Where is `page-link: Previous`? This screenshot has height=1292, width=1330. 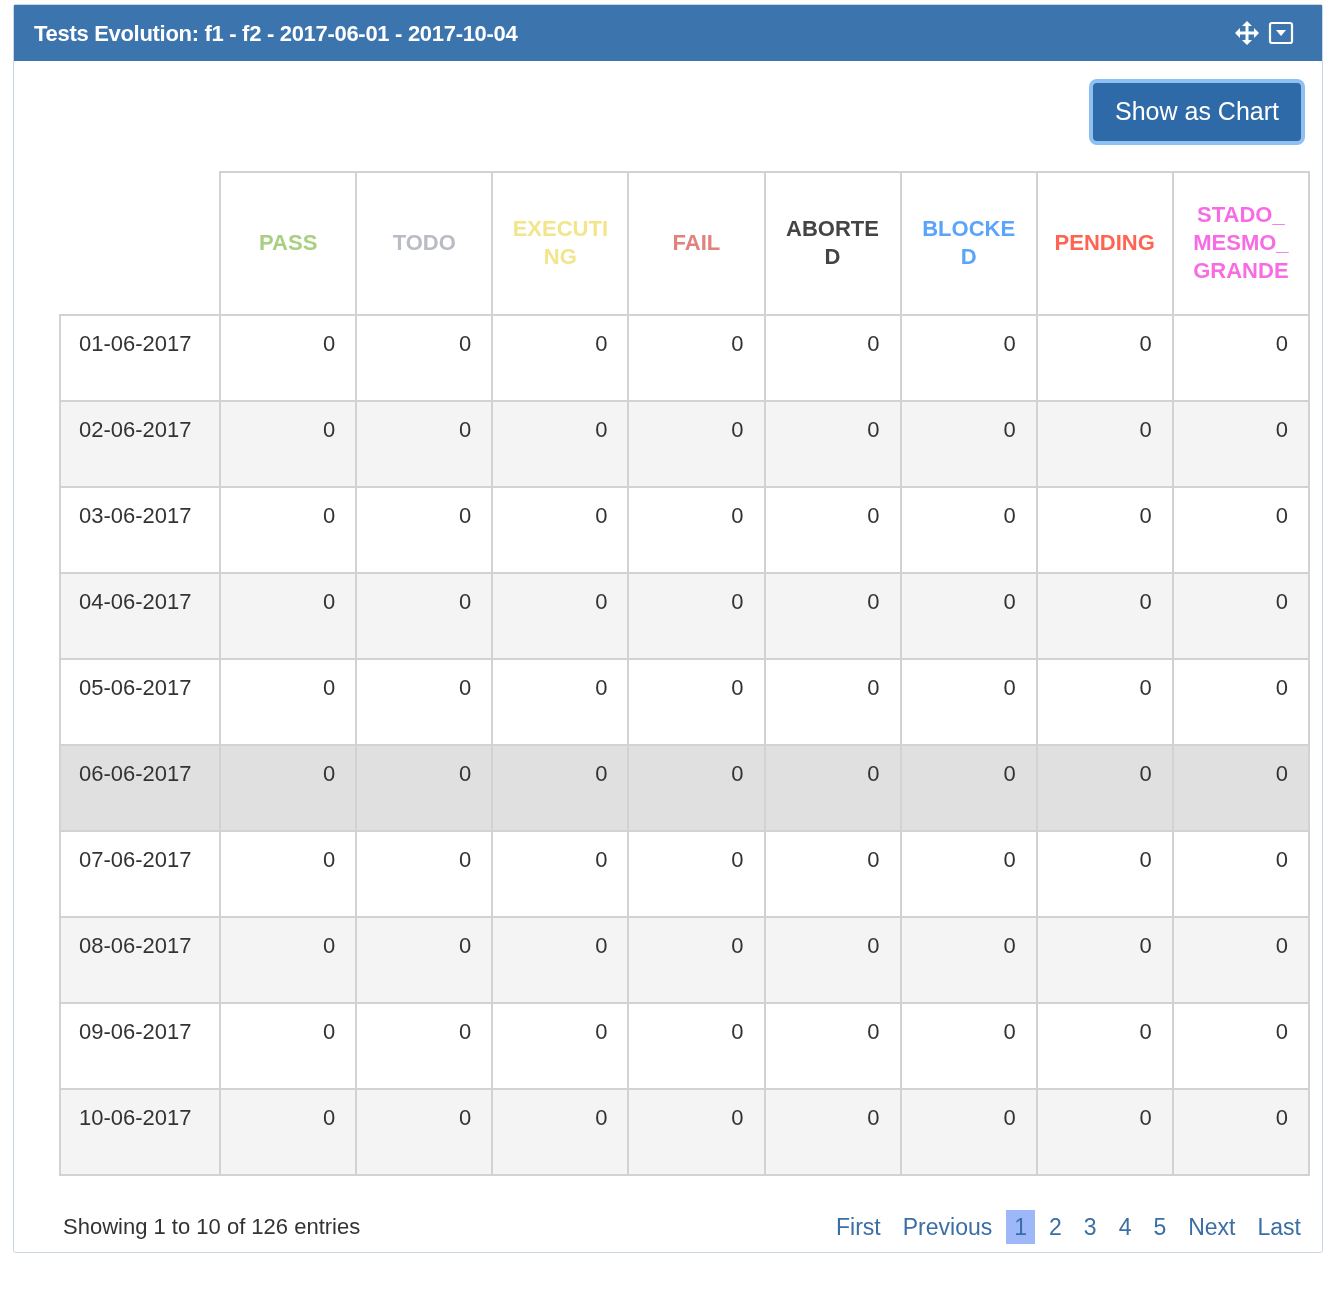 page-link: Previous is located at coordinates (947, 1226).